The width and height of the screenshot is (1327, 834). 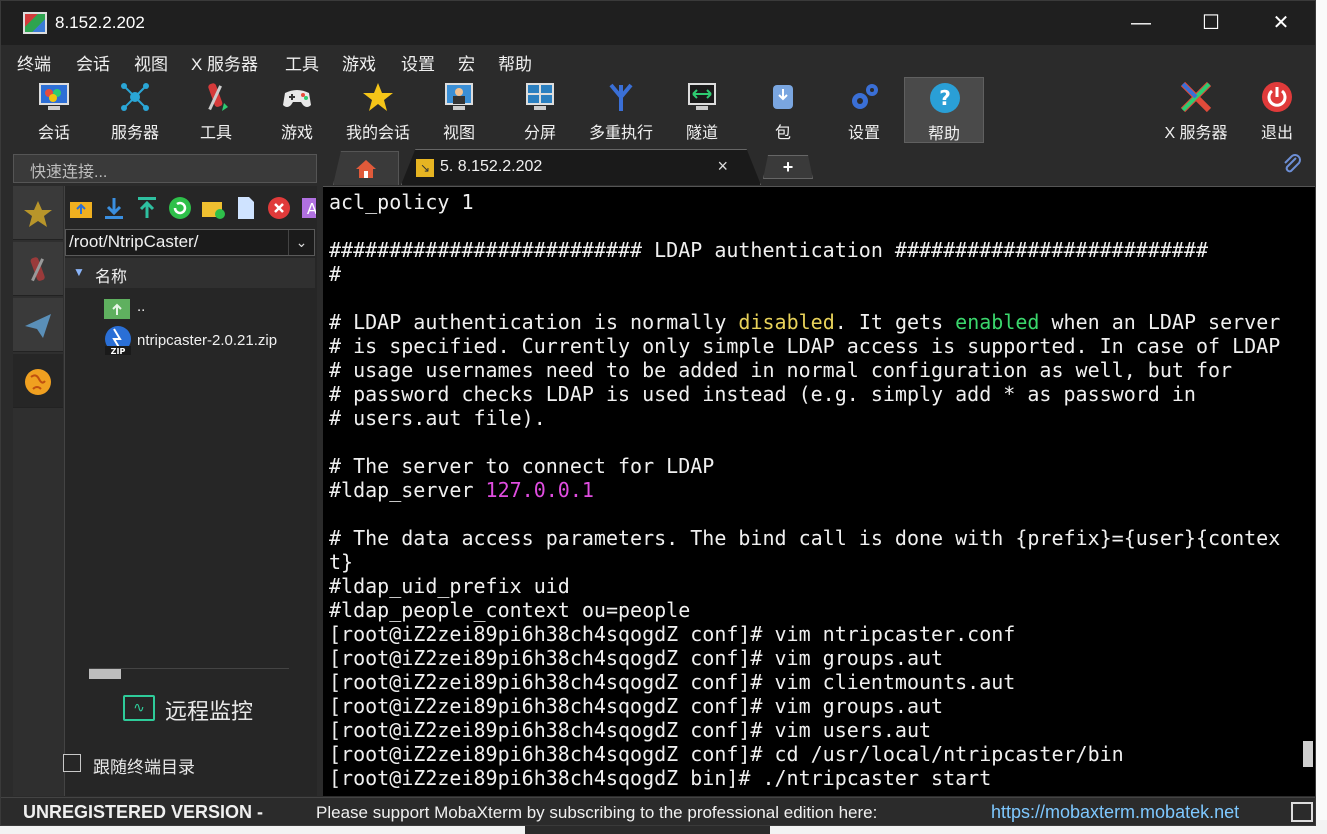 I want to click on terminal-text: # The server to connect for LDAP, so click(x=522, y=466).